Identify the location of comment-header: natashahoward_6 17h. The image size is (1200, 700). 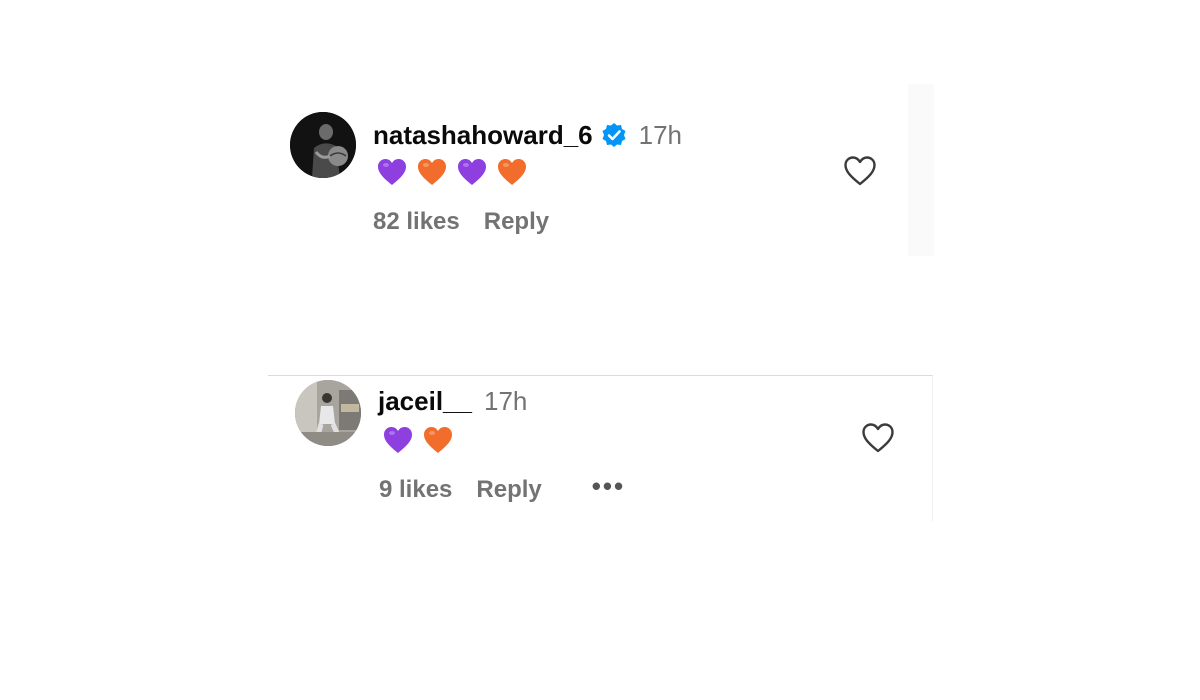
(527, 135).